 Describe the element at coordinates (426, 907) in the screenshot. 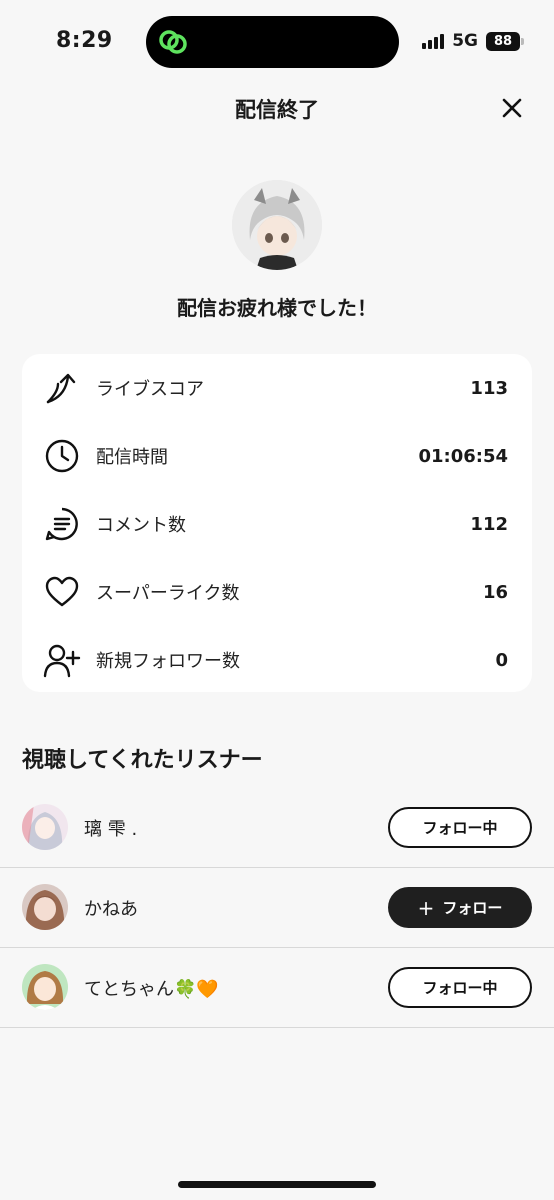

I see `plus-icon: +` at that location.